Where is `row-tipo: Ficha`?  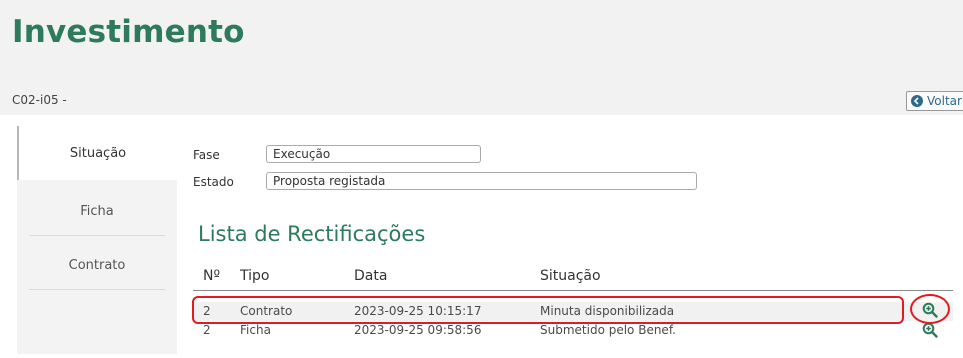 row-tipo: Ficha is located at coordinates (255, 330).